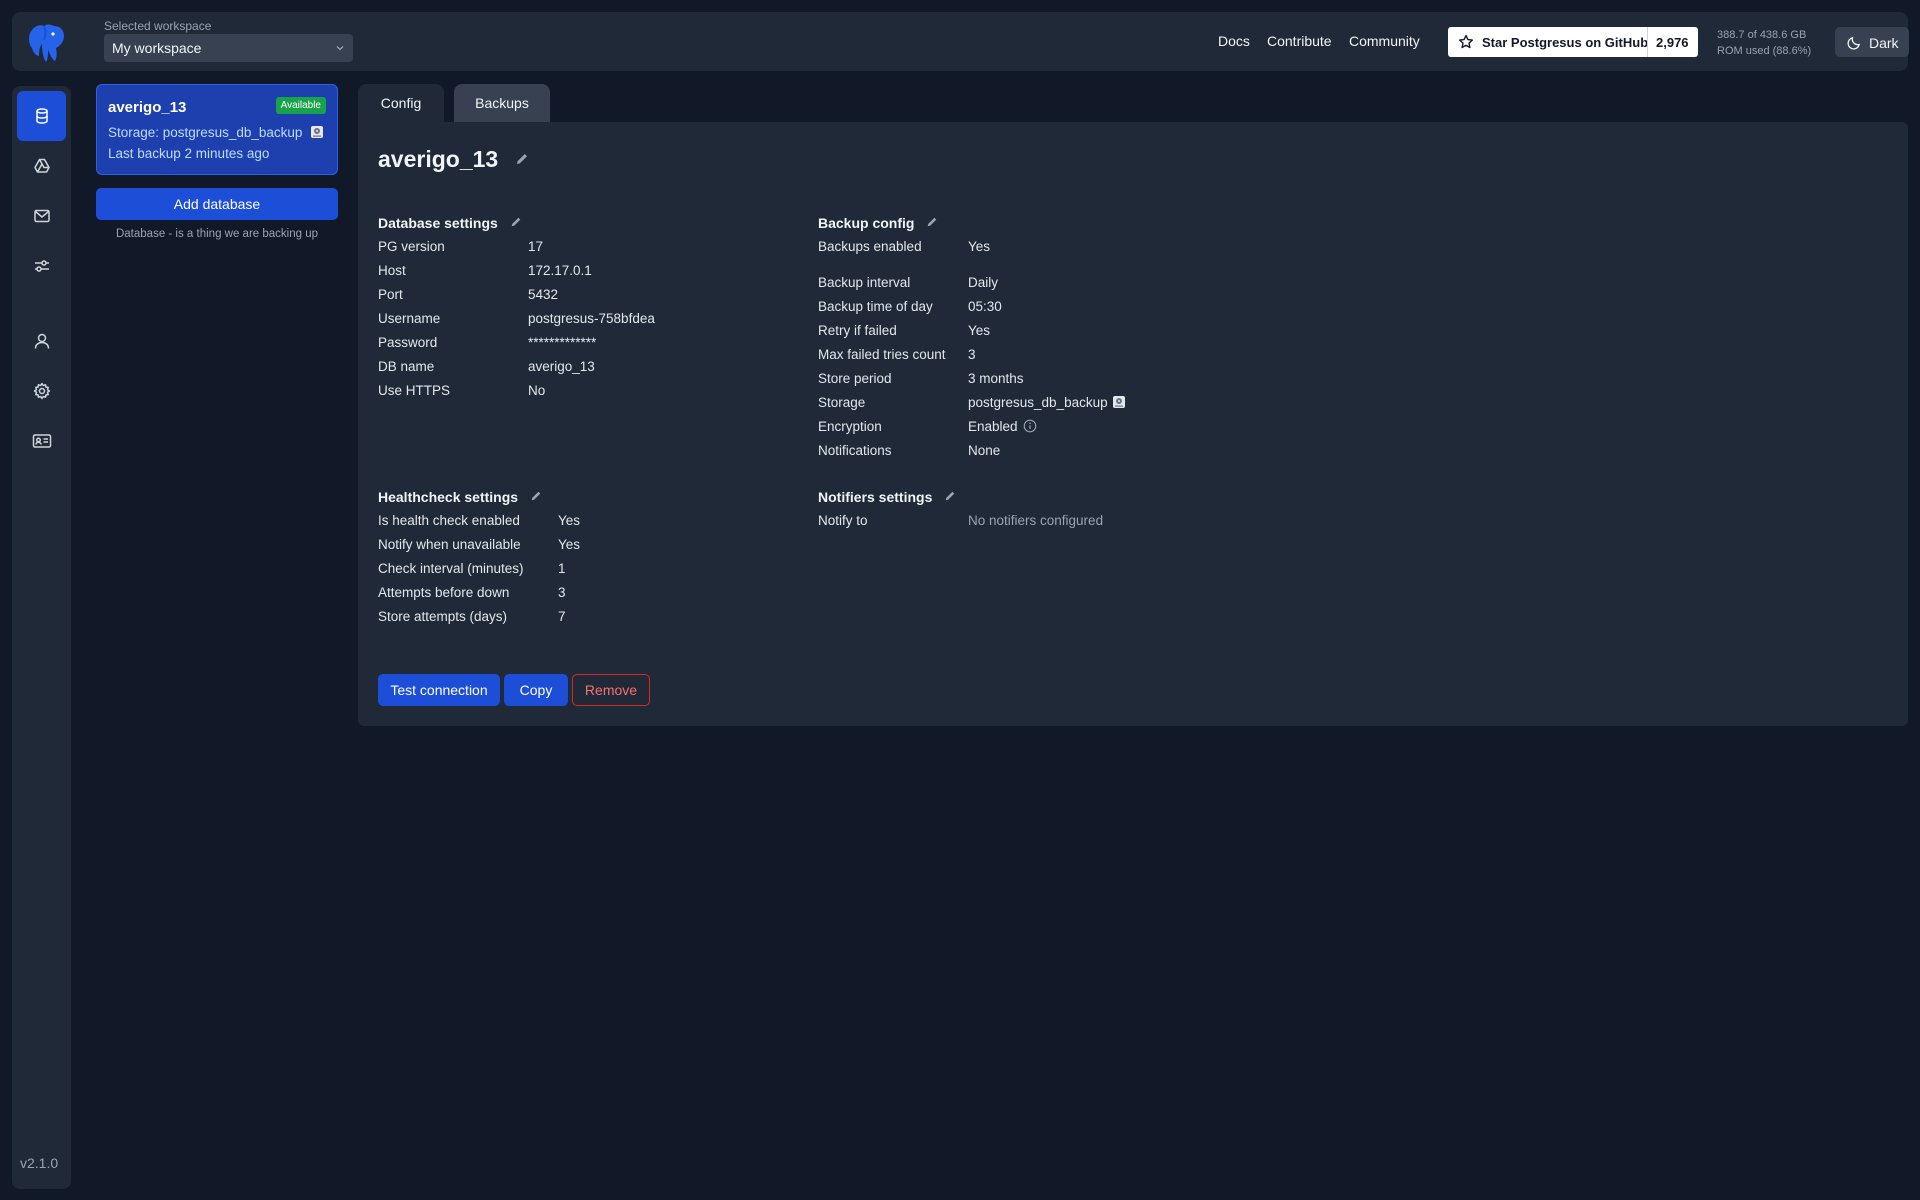 Image resolution: width=1920 pixels, height=1200 pixels. I want to click on tab-backups: Backups, so click(502, 103).